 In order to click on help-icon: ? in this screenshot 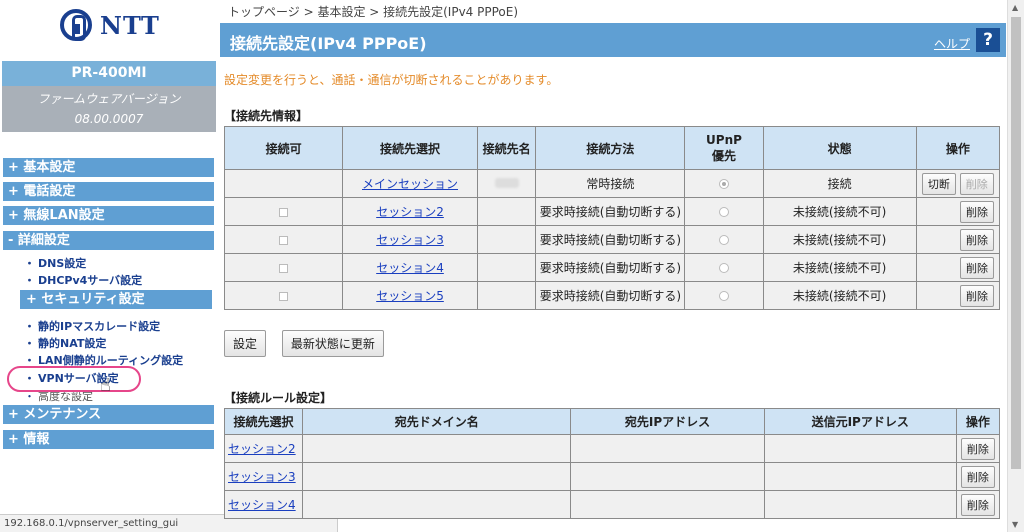, I will do `click(988, 40)`.